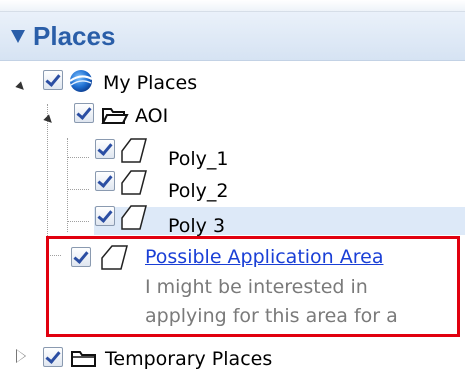 The image size is (465, 391). Describe the element at coordinates (256, 287) in the screenshot. I see `possible-area-description-line-1: I might be interested in` at that location.